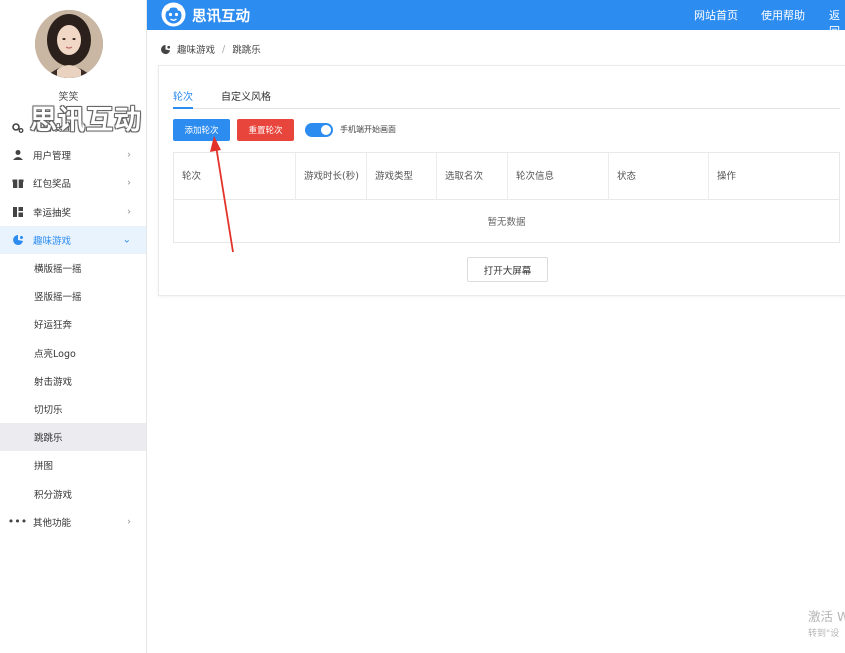 The height and width of the screenshot is (653, 845). Describe the element at coordinates (727, 176) in the screenshot. I see `column-header: 操作` at that location.